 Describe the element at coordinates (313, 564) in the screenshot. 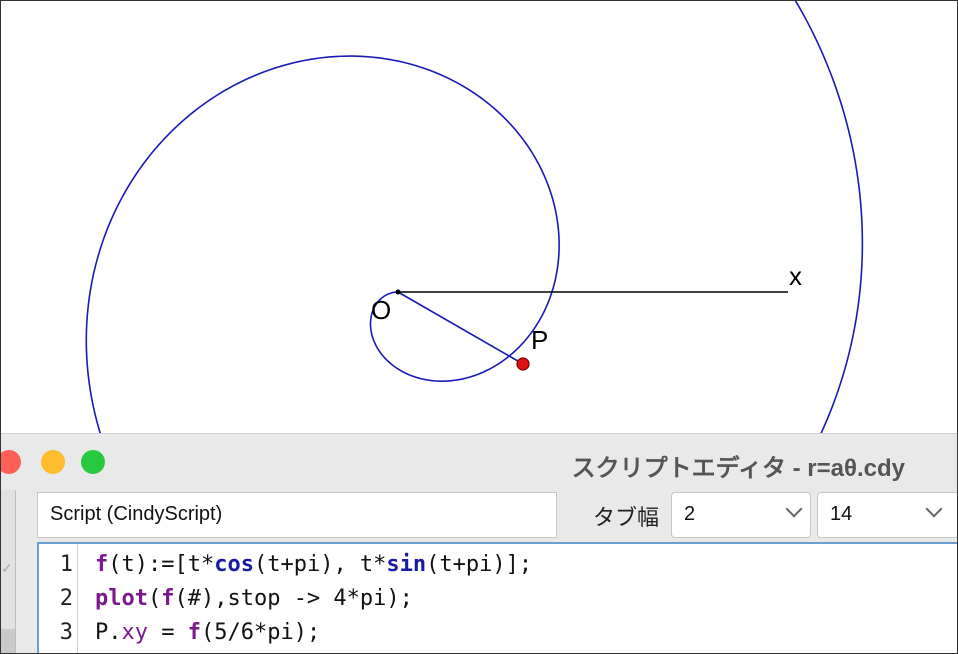

I see `code-line: f(t):=[t*cos(t+pi), t*sin(t+pi)];` at that location.